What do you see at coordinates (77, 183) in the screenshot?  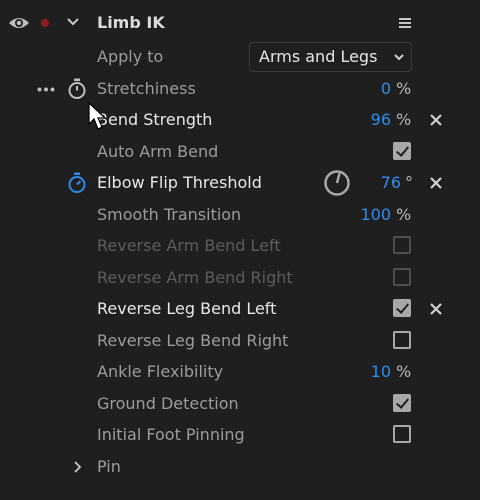 I see `stopwatch-active-icon` at bounding box center [77, 183].